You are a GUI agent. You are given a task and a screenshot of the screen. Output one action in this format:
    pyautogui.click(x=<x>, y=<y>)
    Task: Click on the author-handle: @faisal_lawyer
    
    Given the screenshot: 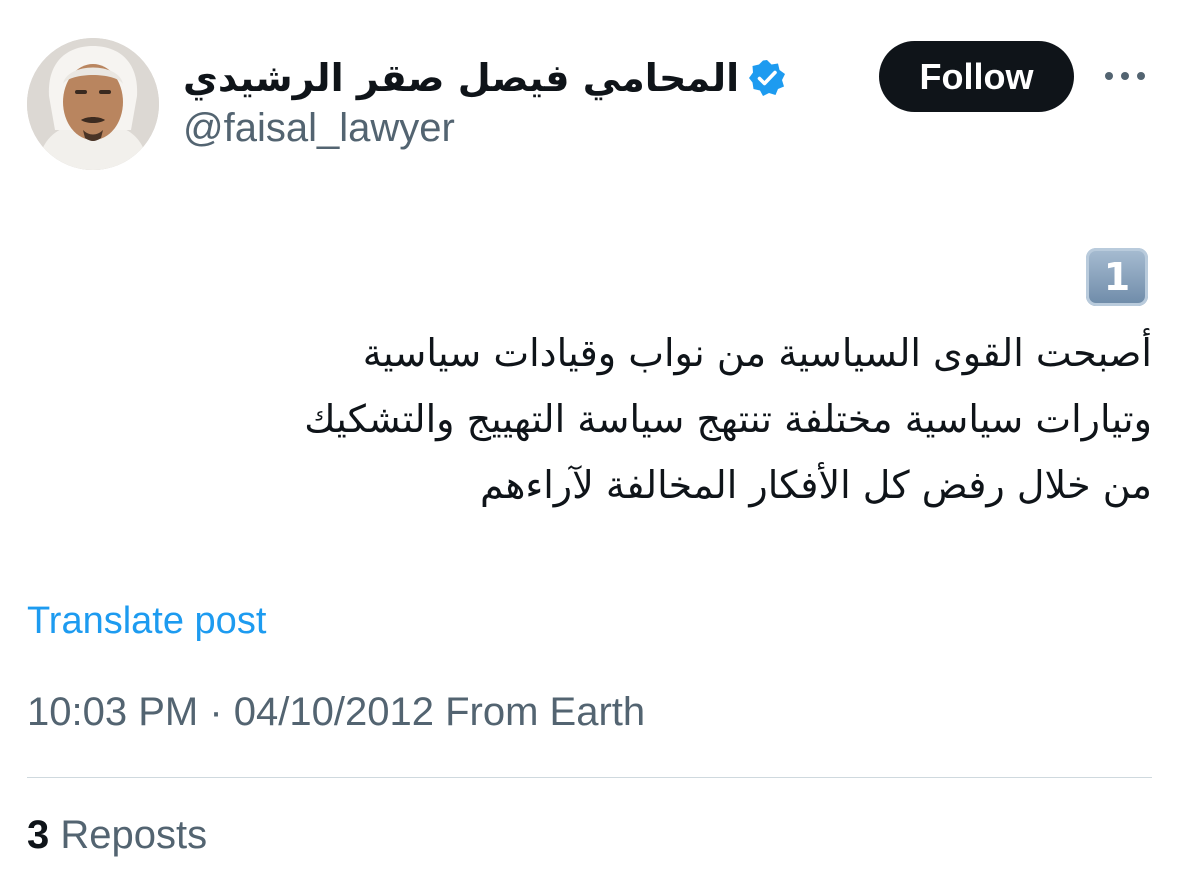 What is the action you would take?
    pyautogui.click(x=319, y=128)
    